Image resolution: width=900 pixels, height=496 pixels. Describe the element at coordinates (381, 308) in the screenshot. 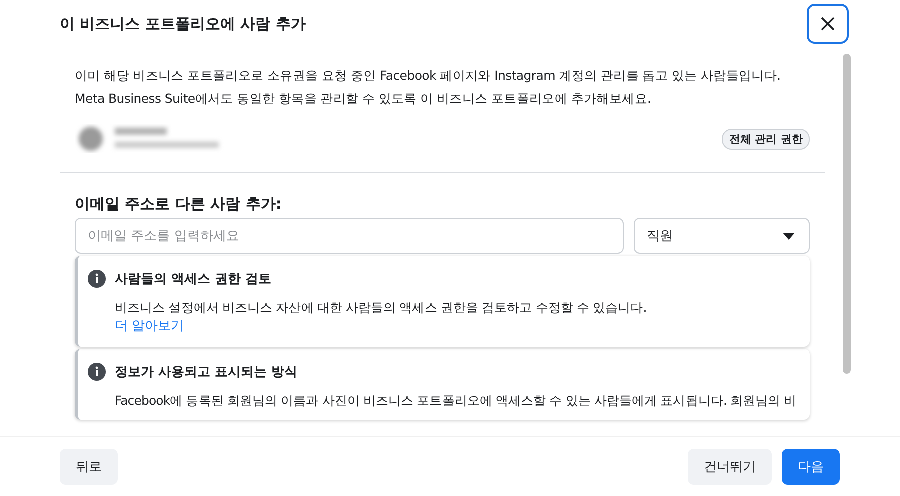

I see `notice-text: 비즈니스 설정에서 비즈니스 자산에 대한 사람들의 액세스 권한을 검토하고 수정할 수 있습니다.` at that location.